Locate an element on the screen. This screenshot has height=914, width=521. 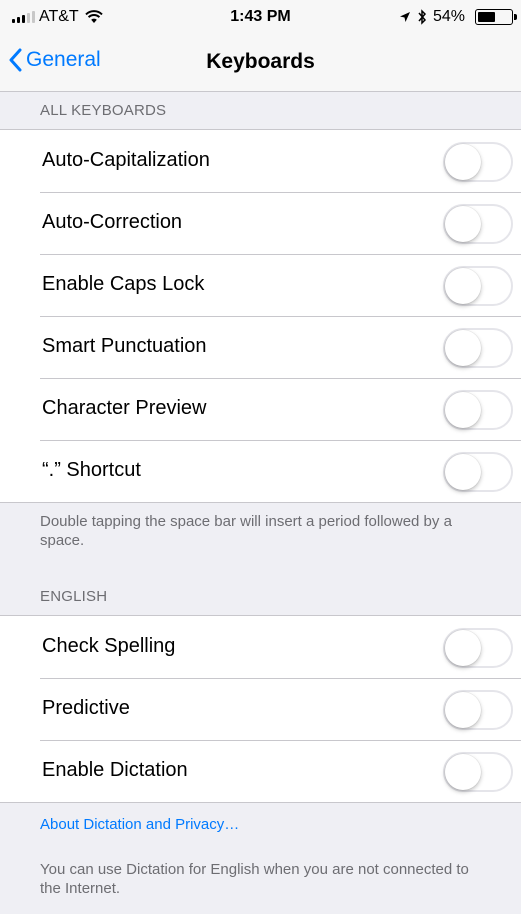
setting-row-predictive: Predictive is located at coordinates (260, 709).